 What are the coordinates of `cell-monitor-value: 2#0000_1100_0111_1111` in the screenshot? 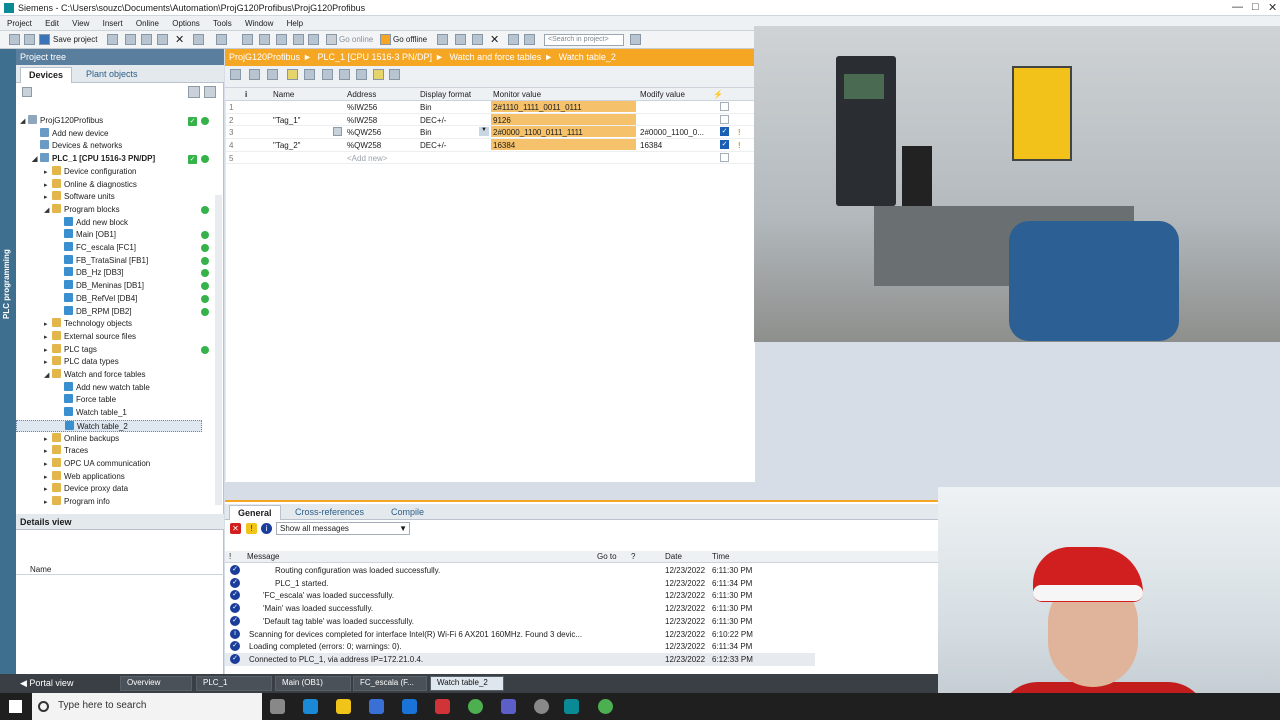 It's located at (538, 132).